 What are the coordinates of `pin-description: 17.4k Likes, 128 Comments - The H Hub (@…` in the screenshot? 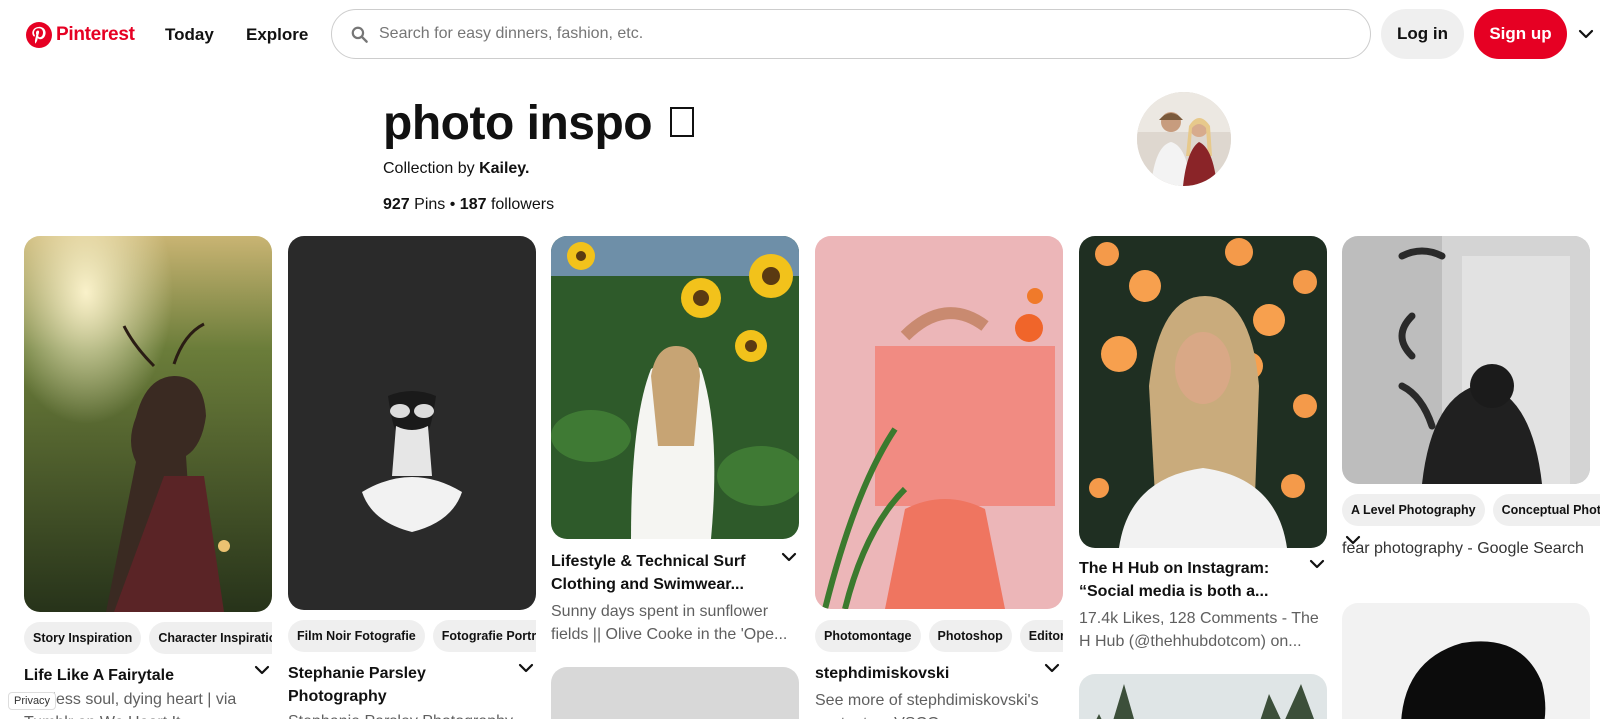 It's located at (1203, 630).